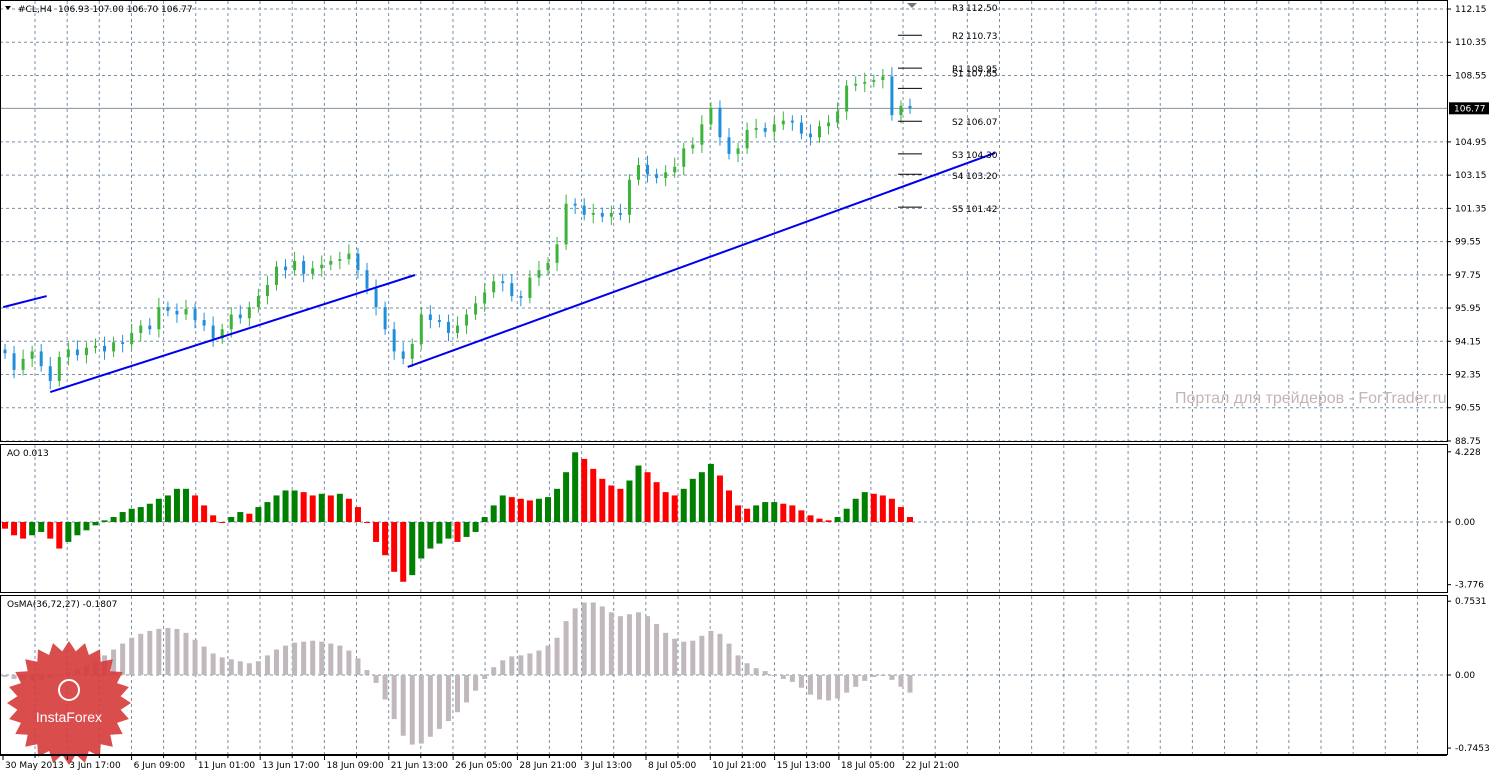  What do you see at coordinates (62, 605) in the screenshot?
I see `osma-title: OsMA(36,72,27) -0.1807` at bounding box center [62, 605].